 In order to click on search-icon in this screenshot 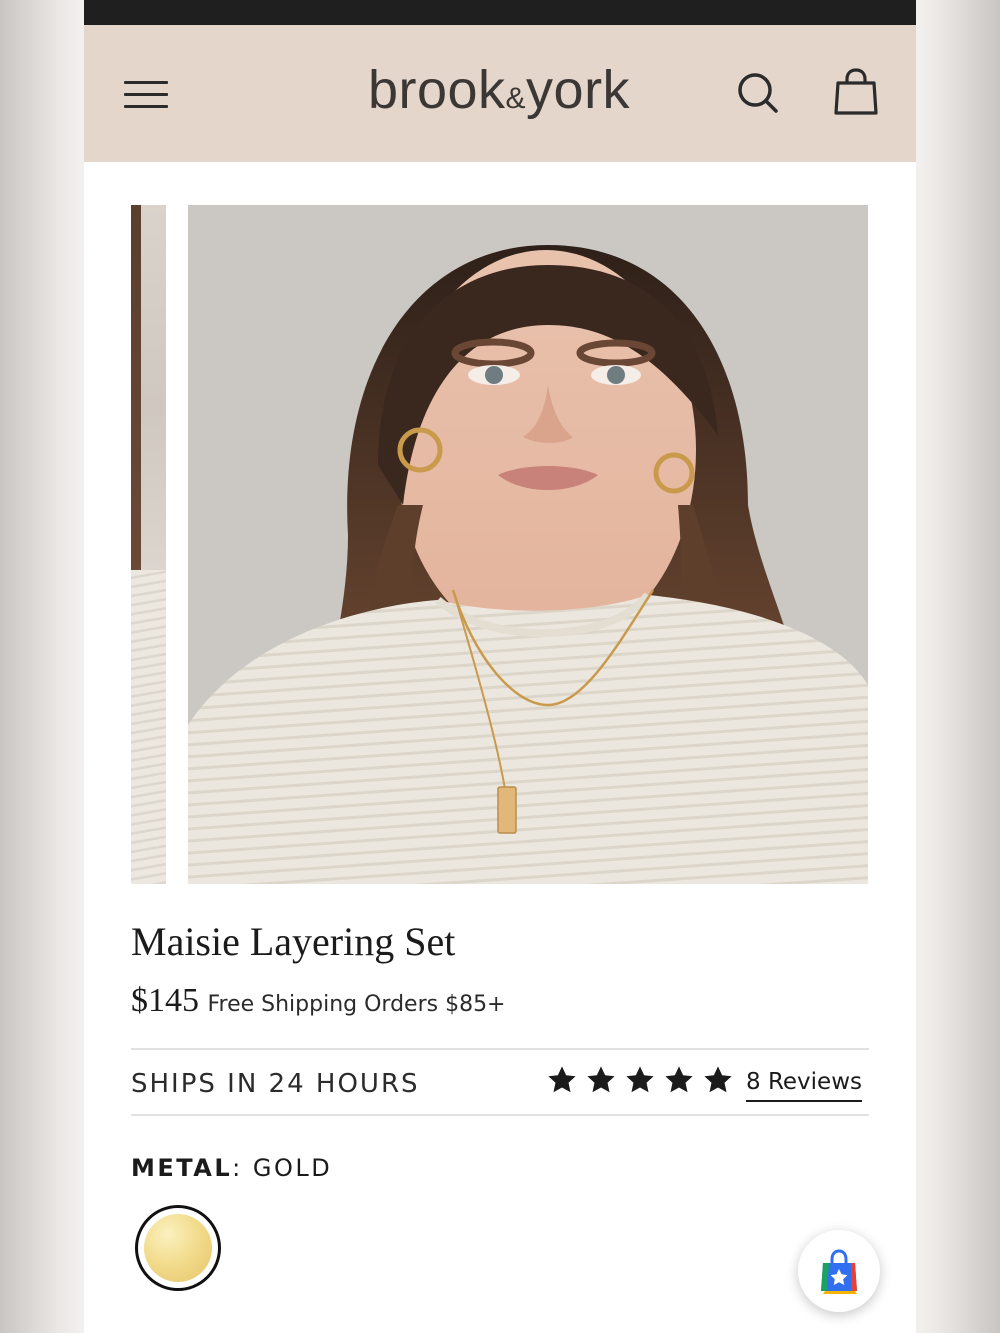, I will do `click(758, 93)`.